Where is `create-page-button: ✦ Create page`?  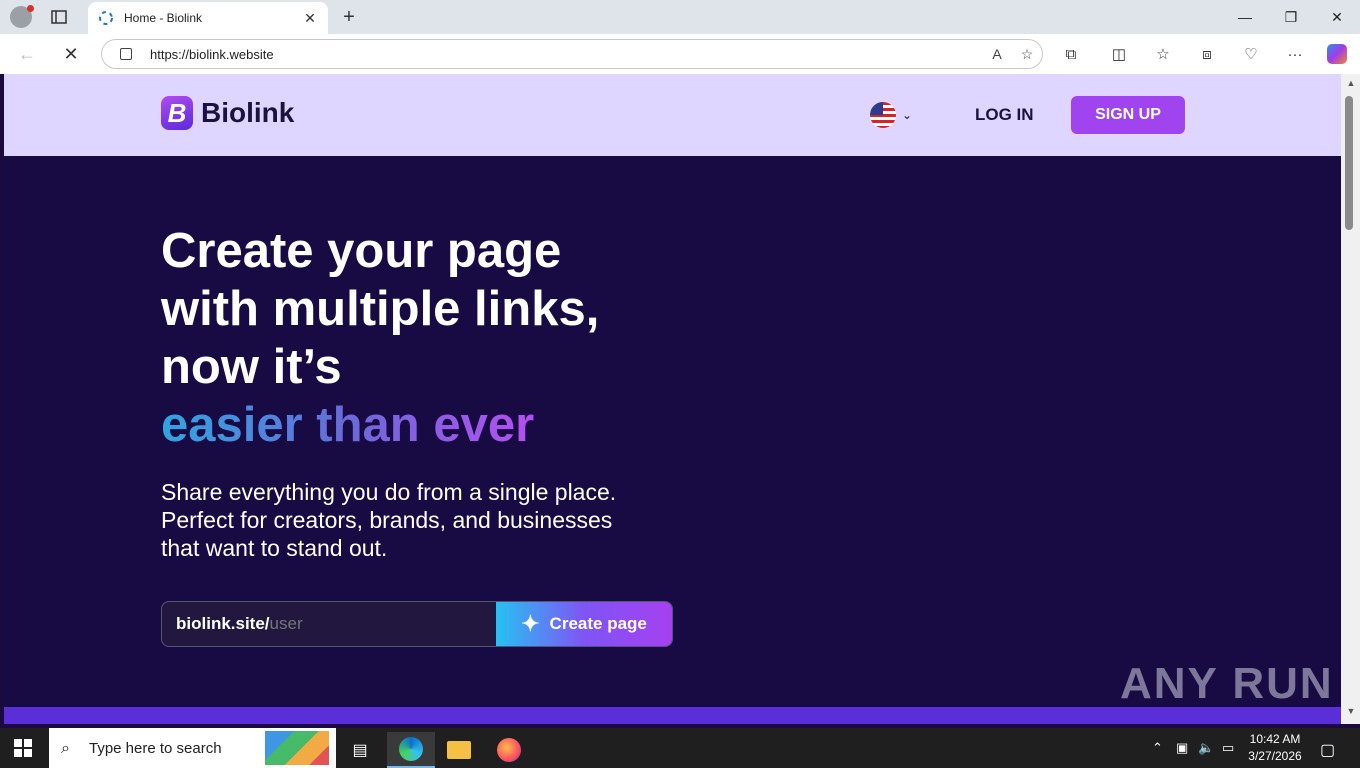 create-page-button: ✦ Create page is located at coordinates (584, 624).